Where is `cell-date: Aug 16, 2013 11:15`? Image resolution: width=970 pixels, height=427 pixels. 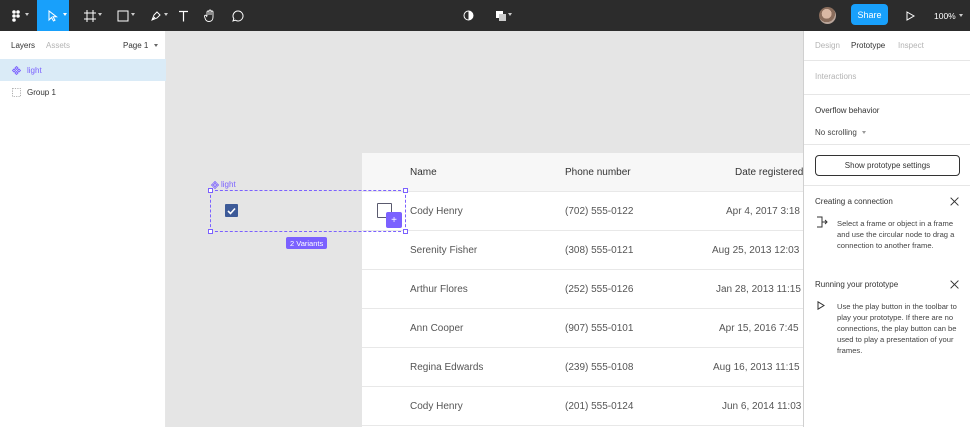
cell-date: Aug 16, 2013 11:15 is located at coordinates (756, 367).